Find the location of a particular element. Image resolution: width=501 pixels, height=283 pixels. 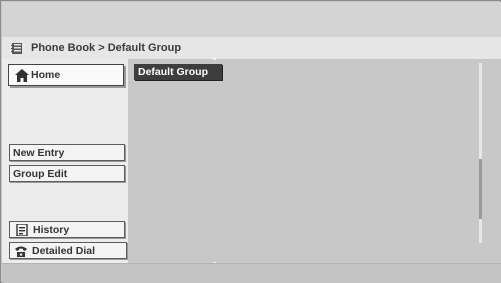

history-button: History is located at coordinates (67, 229).